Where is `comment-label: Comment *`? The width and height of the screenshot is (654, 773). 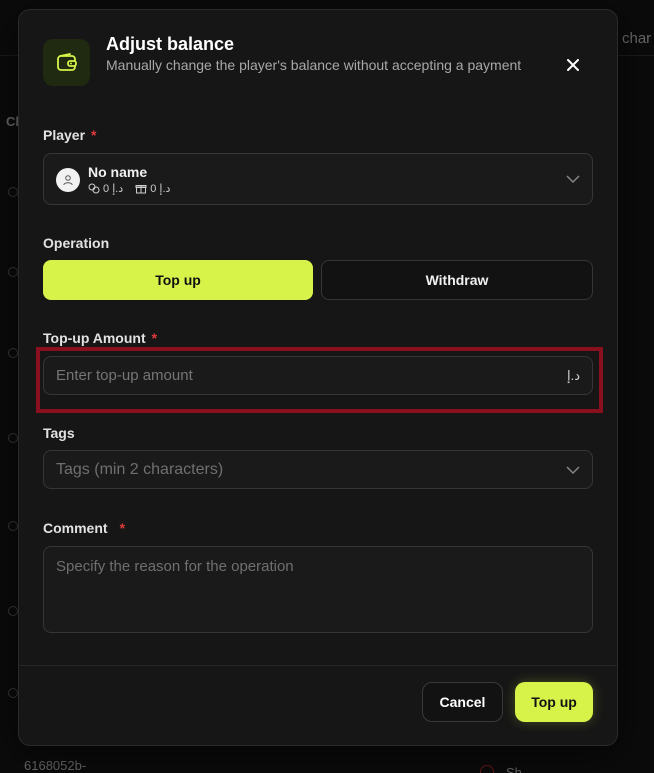
comment-label: Comment * is located at coordinates (84, 528).